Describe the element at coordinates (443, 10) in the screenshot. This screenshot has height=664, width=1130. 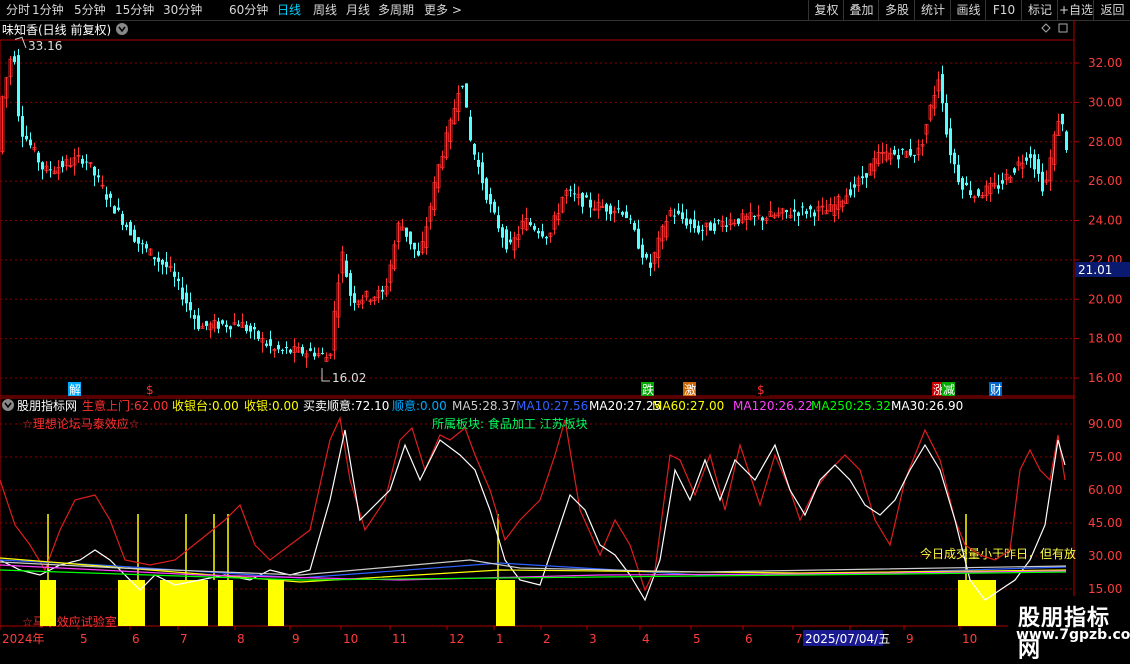
I see `toolbar-tab-10: 更多 >` at that location.